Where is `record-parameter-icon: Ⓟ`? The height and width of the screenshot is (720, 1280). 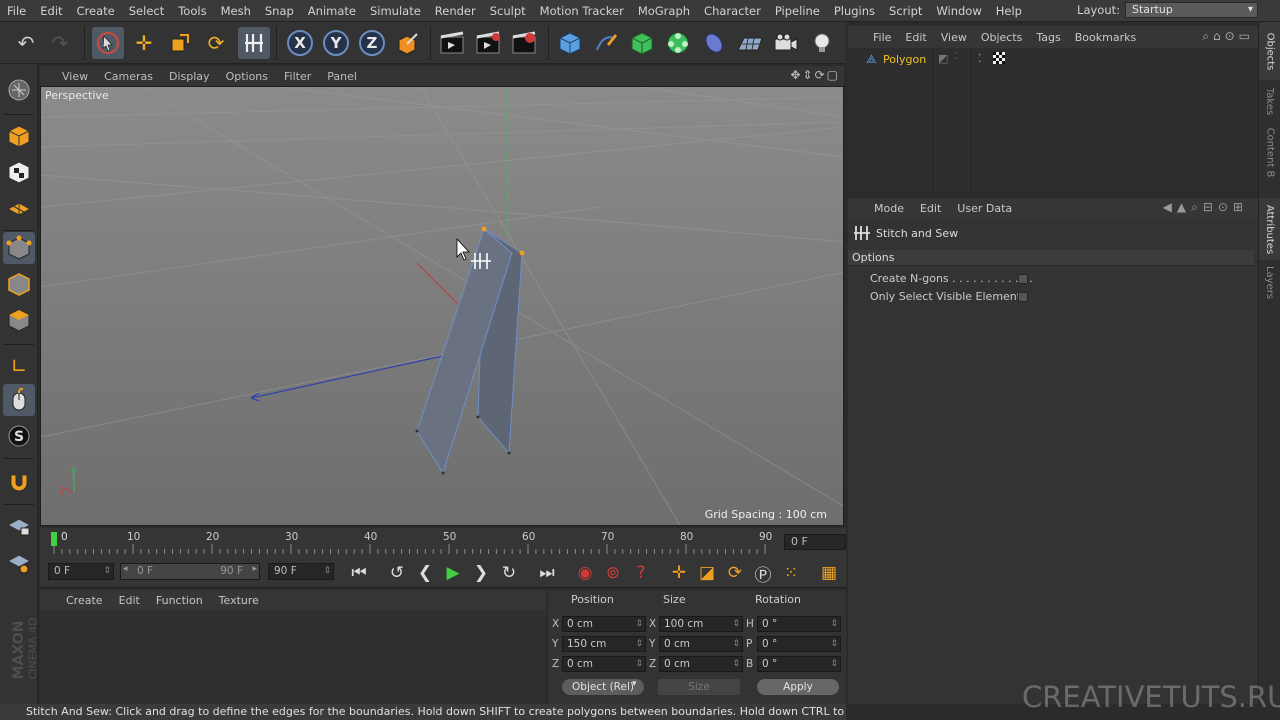
record-parameter-icon: Ⓟ is located at coordinates (763, 573).